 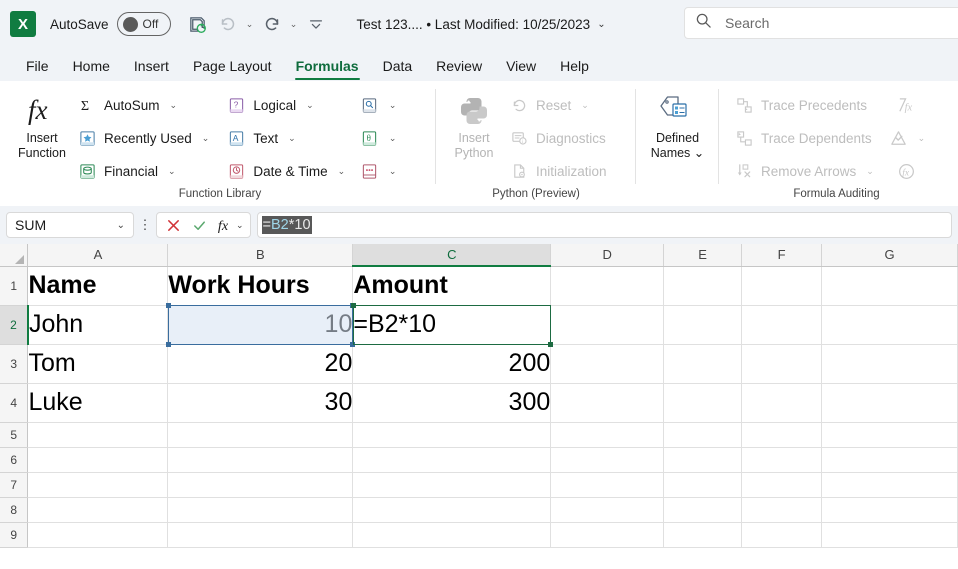 I want to click on cell-a3: Tom, so click(x=98, y=364).